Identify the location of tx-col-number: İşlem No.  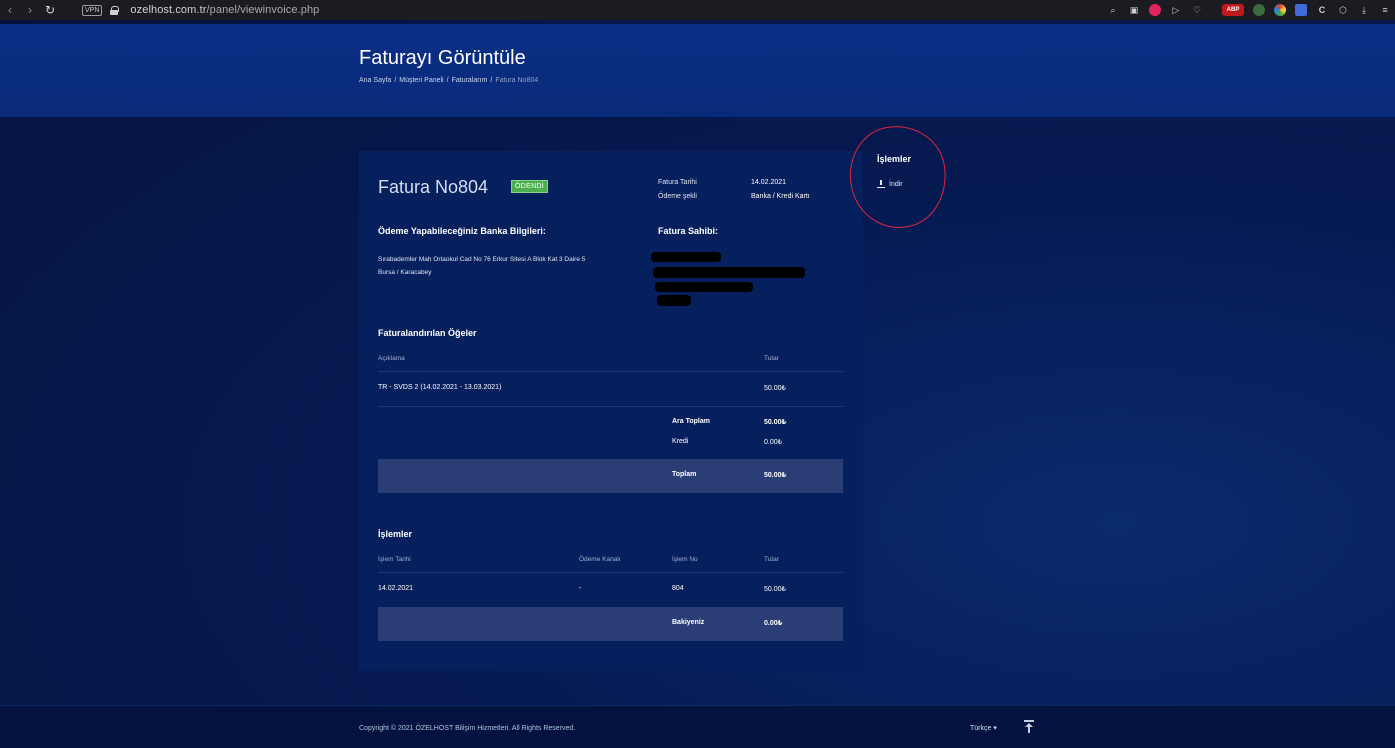
(685, 559).